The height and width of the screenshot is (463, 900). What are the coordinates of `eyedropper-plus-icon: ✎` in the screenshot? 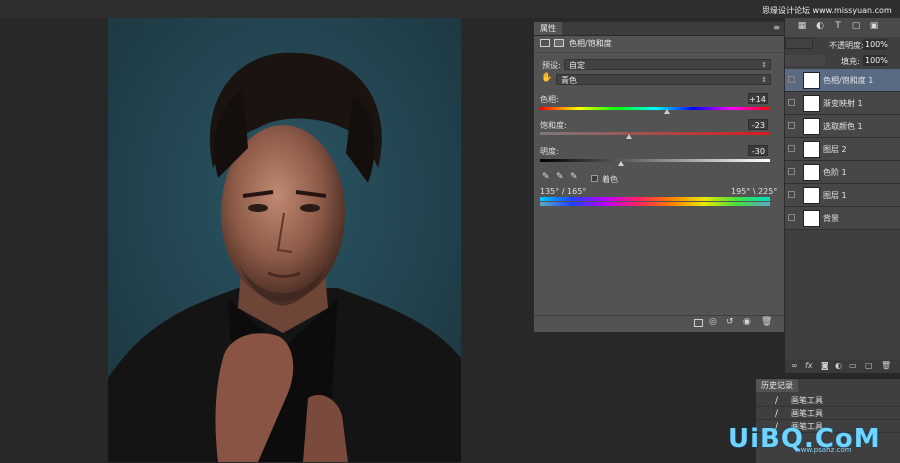 It's located at (560, 177).